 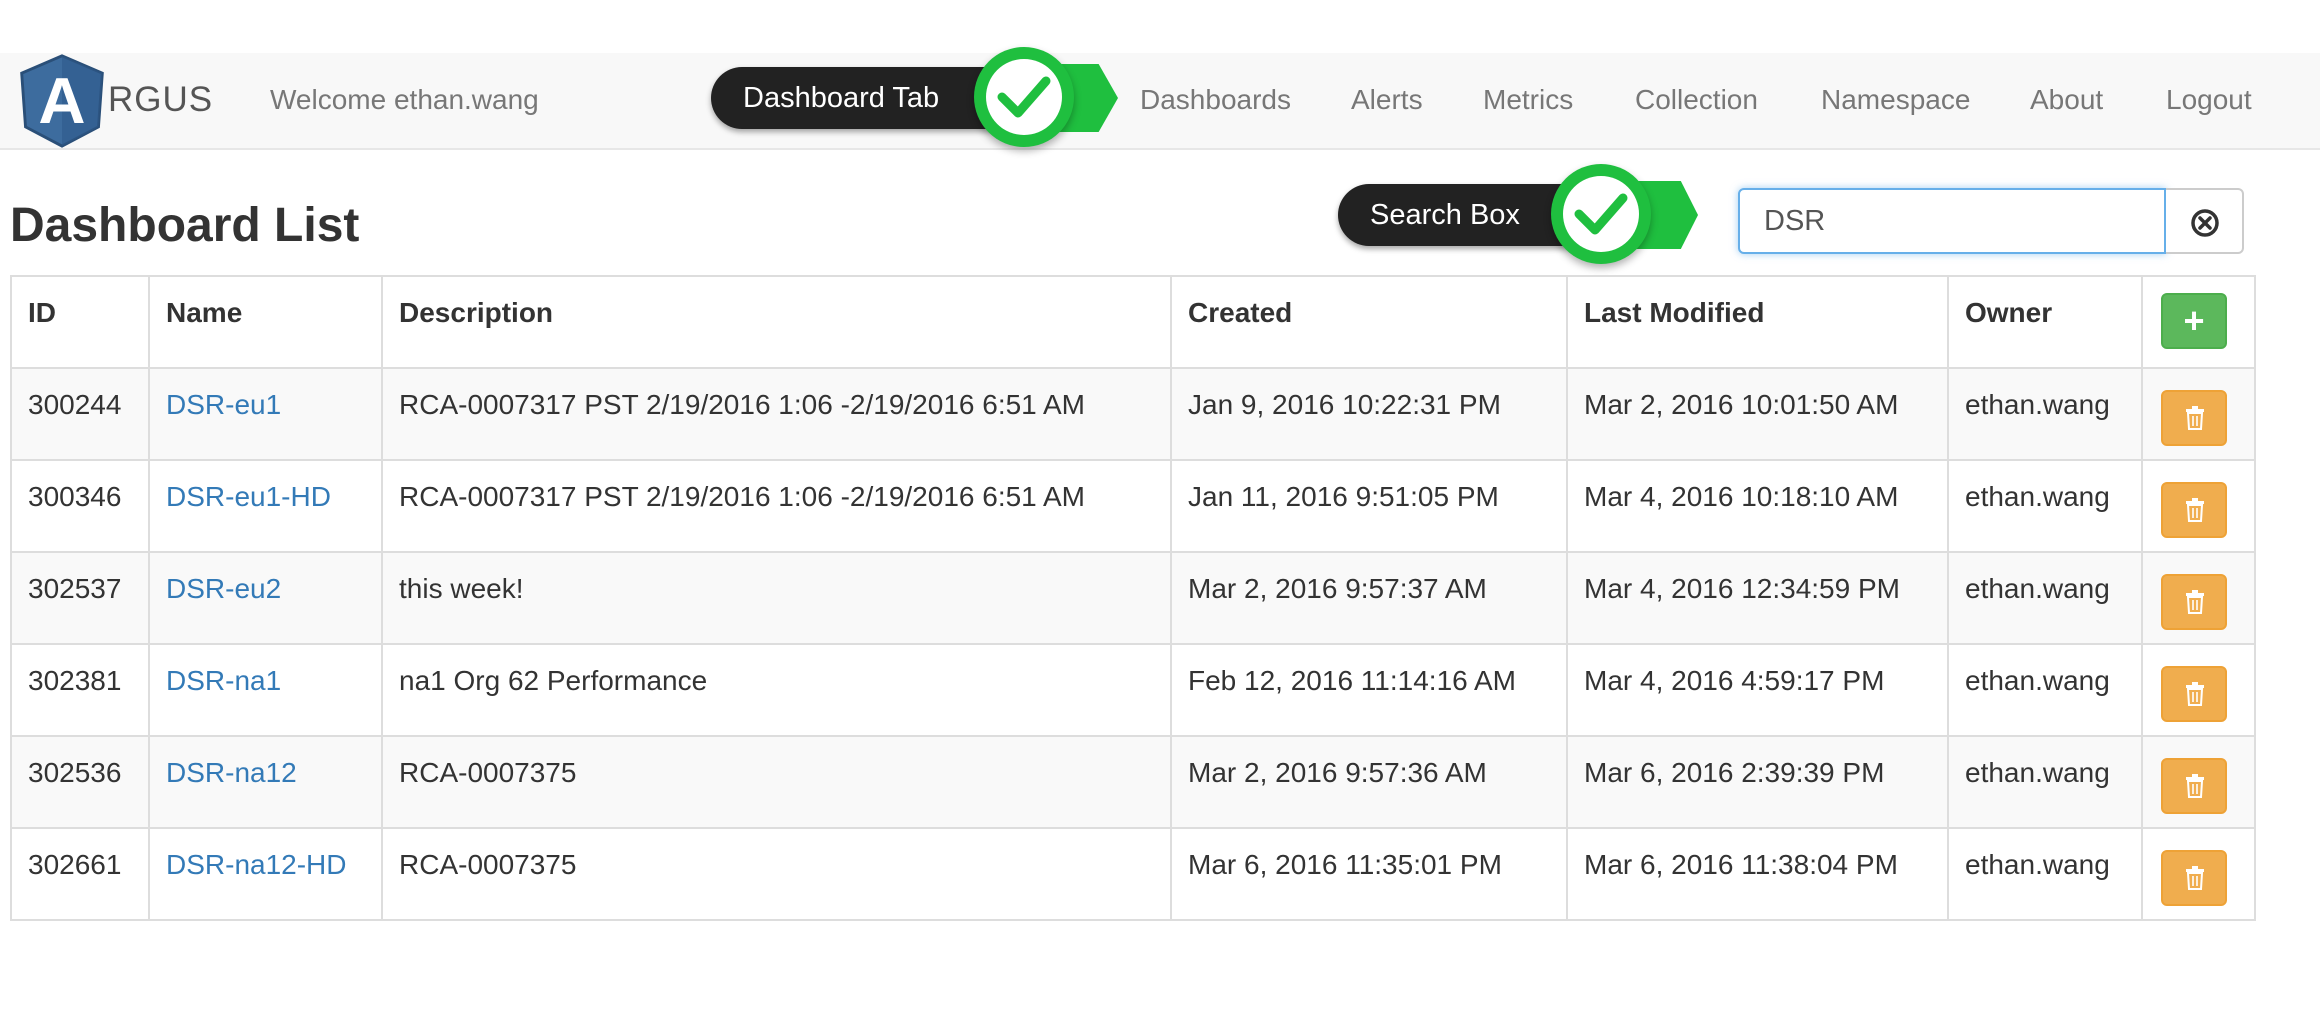 What do you see at coordinates (1757, 598) in the screenshot?
I see `cell-last-modified: Mar 4, 2016 12:34:59 PM` at bounding box center [1757, 598].